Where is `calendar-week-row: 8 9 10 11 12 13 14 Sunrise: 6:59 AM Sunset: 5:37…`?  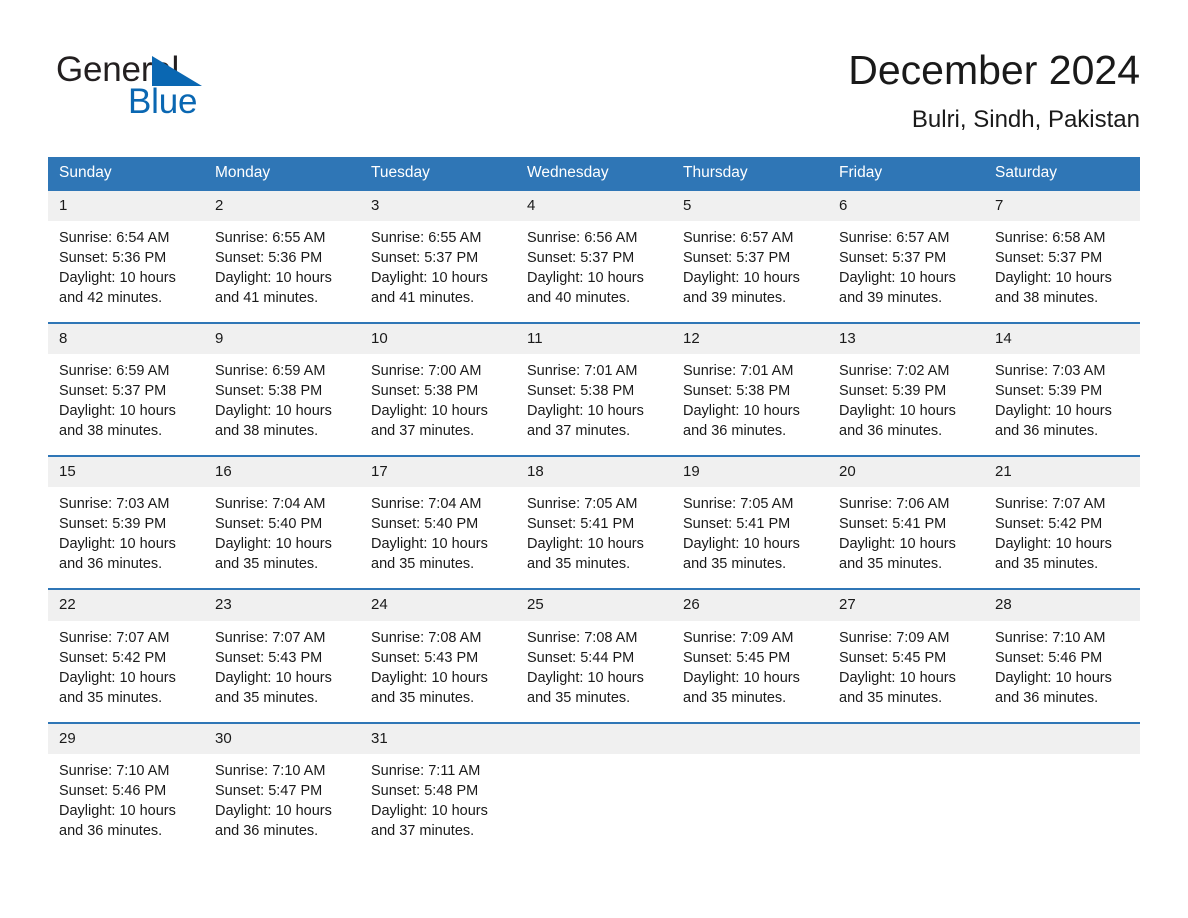
calendar-week-row: 8 9 10 11 12 13 14 Sunrise: 6:59 AM Sunset: 5:37… is located at coordinates (594, 388).